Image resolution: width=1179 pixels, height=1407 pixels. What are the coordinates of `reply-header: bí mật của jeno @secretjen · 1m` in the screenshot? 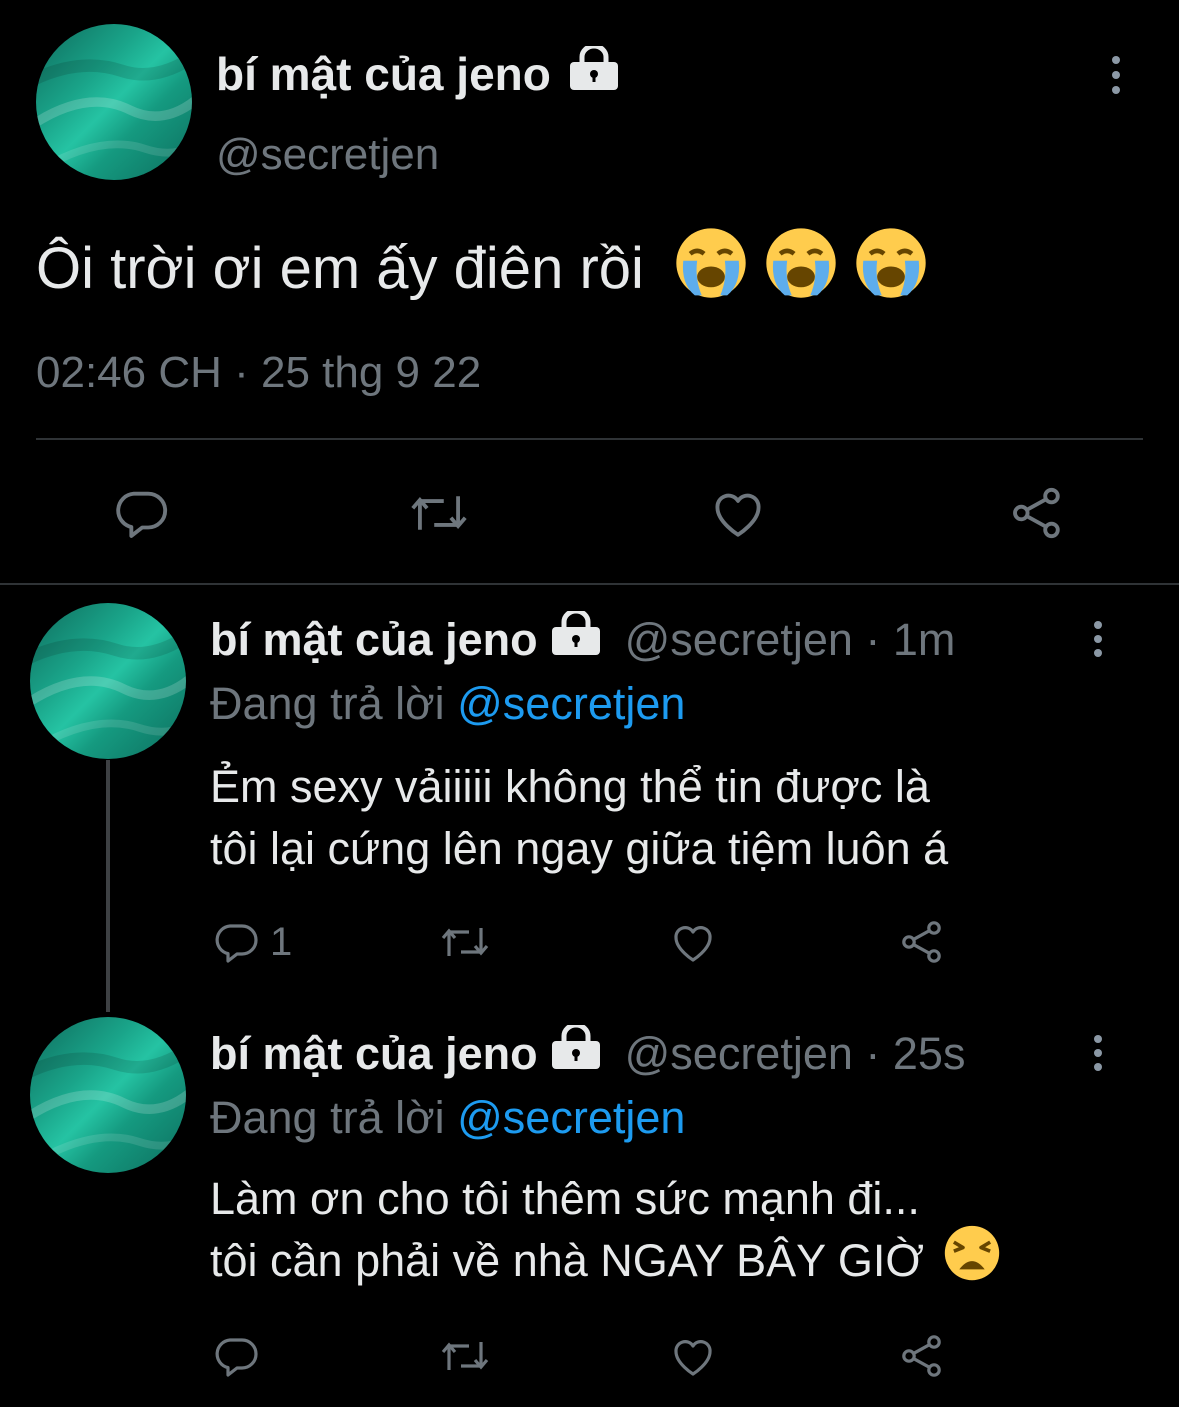 It's located at (583, 638).